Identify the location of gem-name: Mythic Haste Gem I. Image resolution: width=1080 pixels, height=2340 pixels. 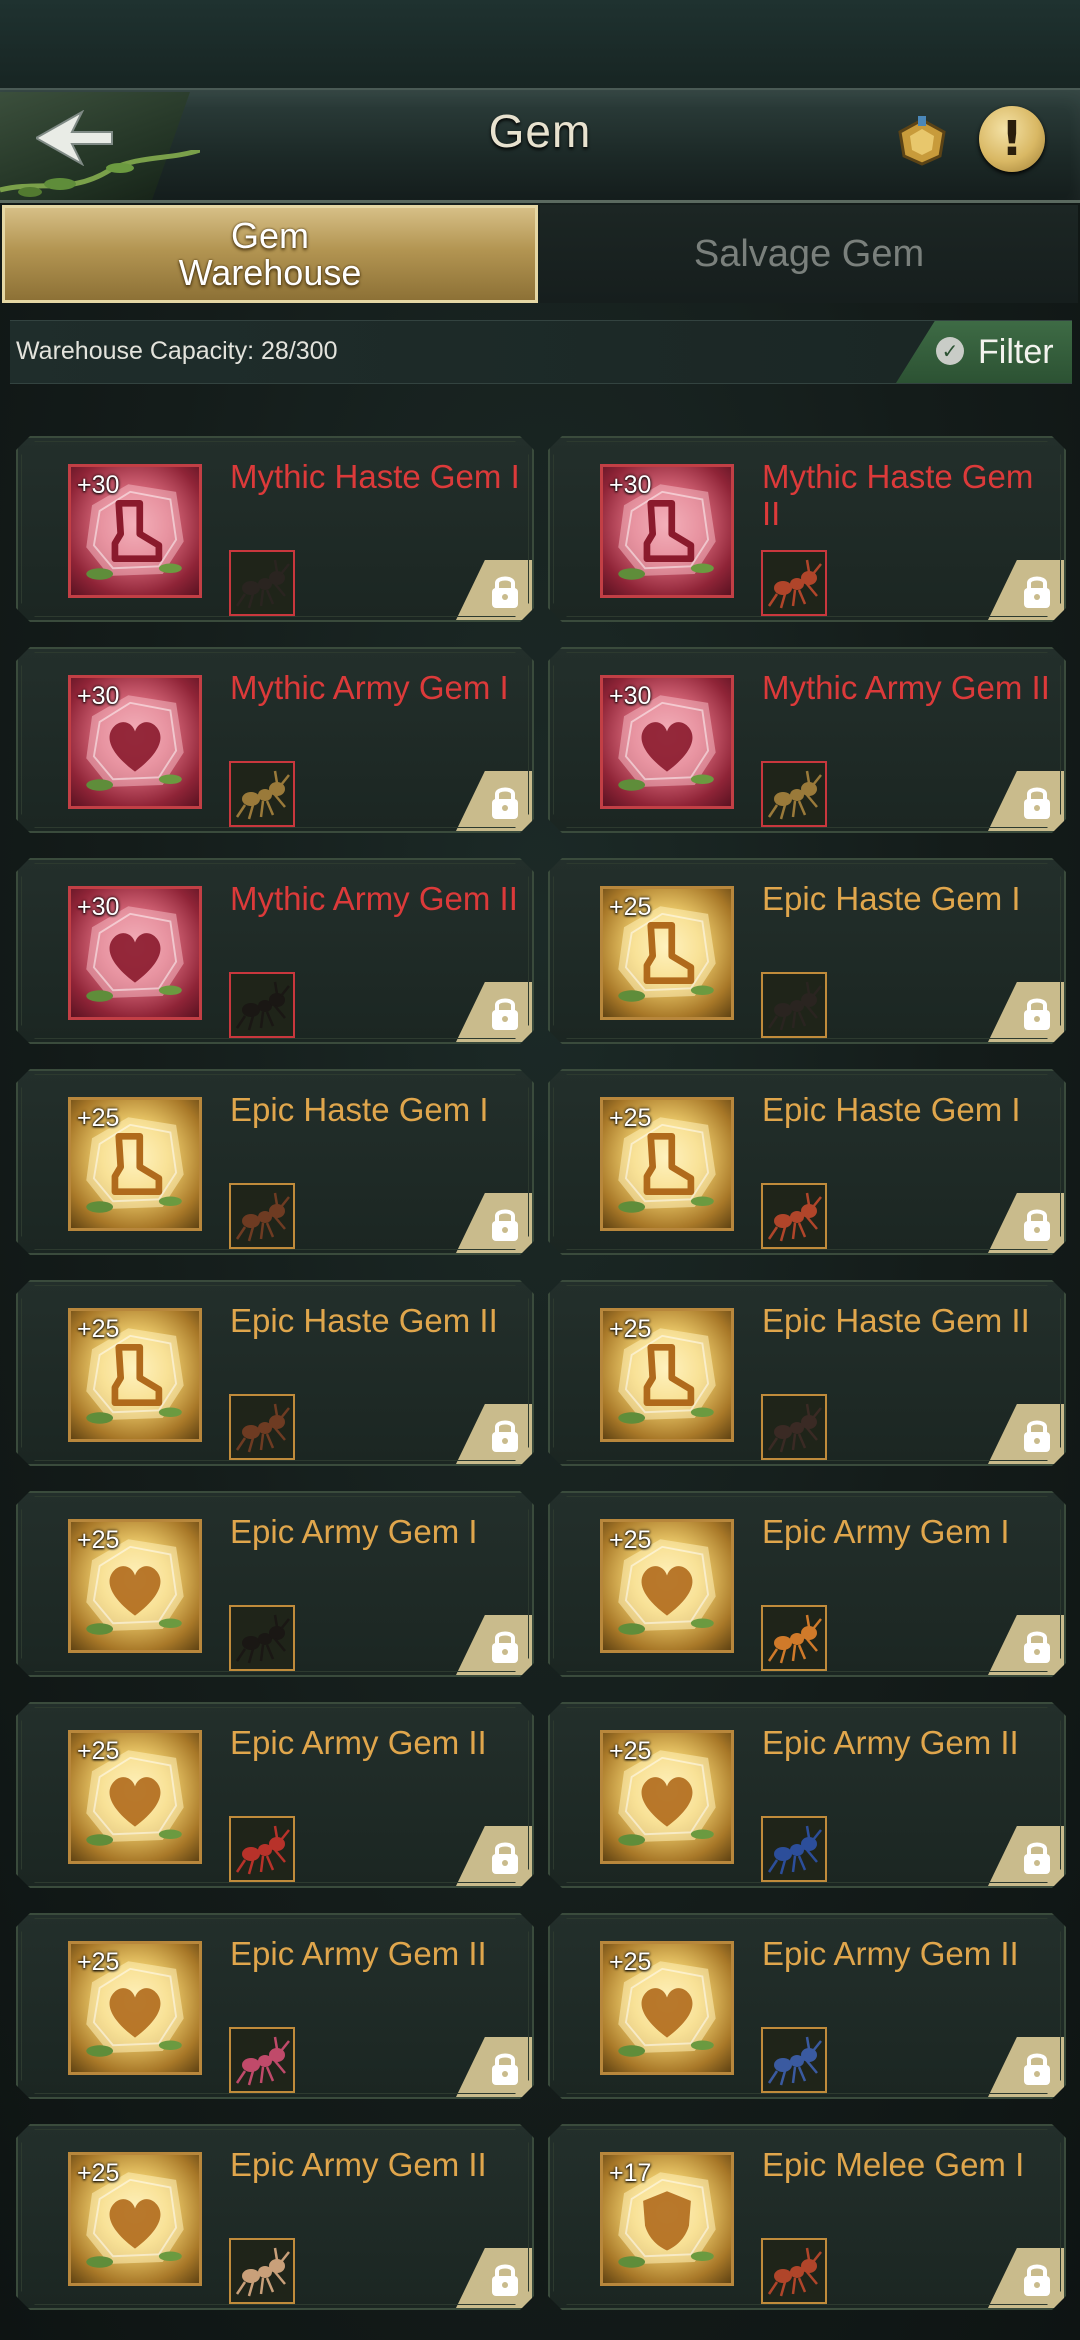
(375, 476).